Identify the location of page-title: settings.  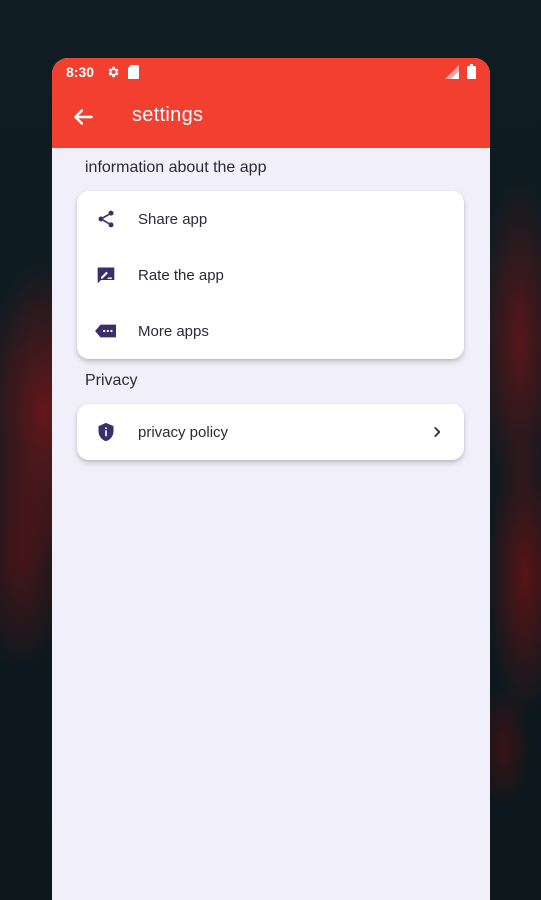
(168, 115).